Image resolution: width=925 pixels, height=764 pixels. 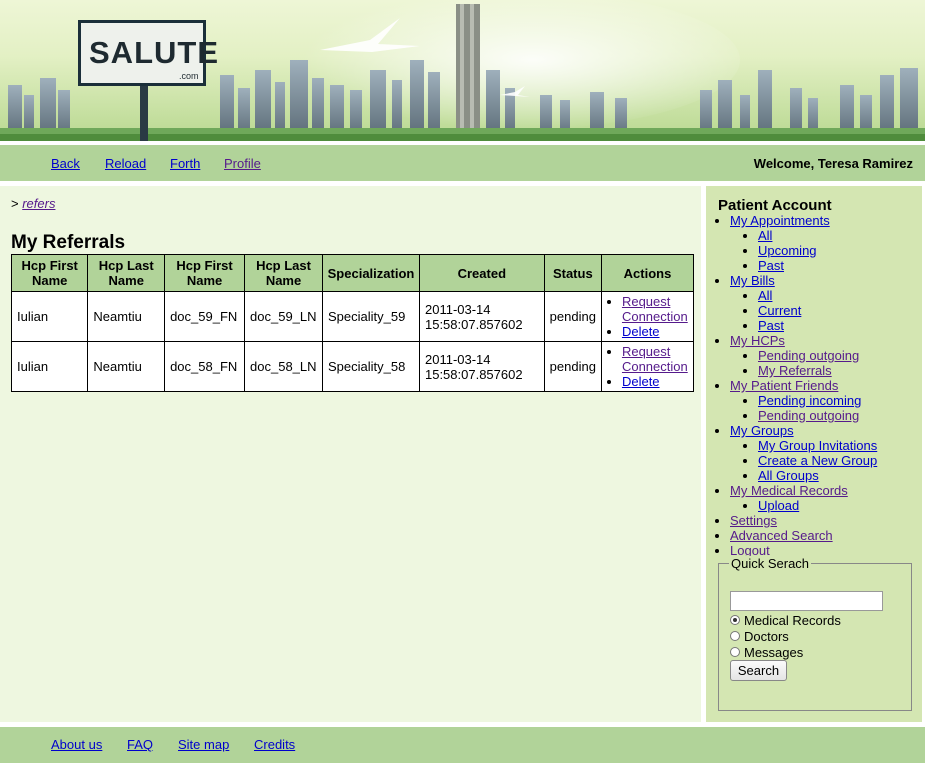 I want to click on friends-pending-outgoing-link: Pending outgoing, so click(x=808, y=415).